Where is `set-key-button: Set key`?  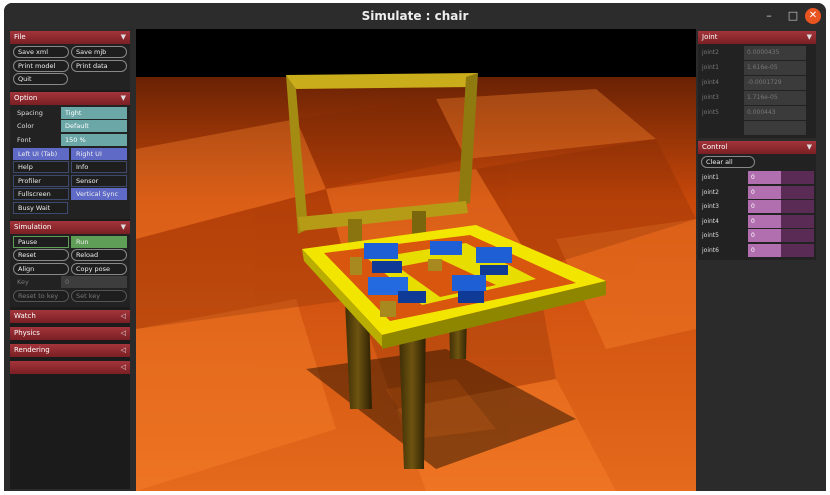
set-key-button: Set key is located at coordinates (99, 295).